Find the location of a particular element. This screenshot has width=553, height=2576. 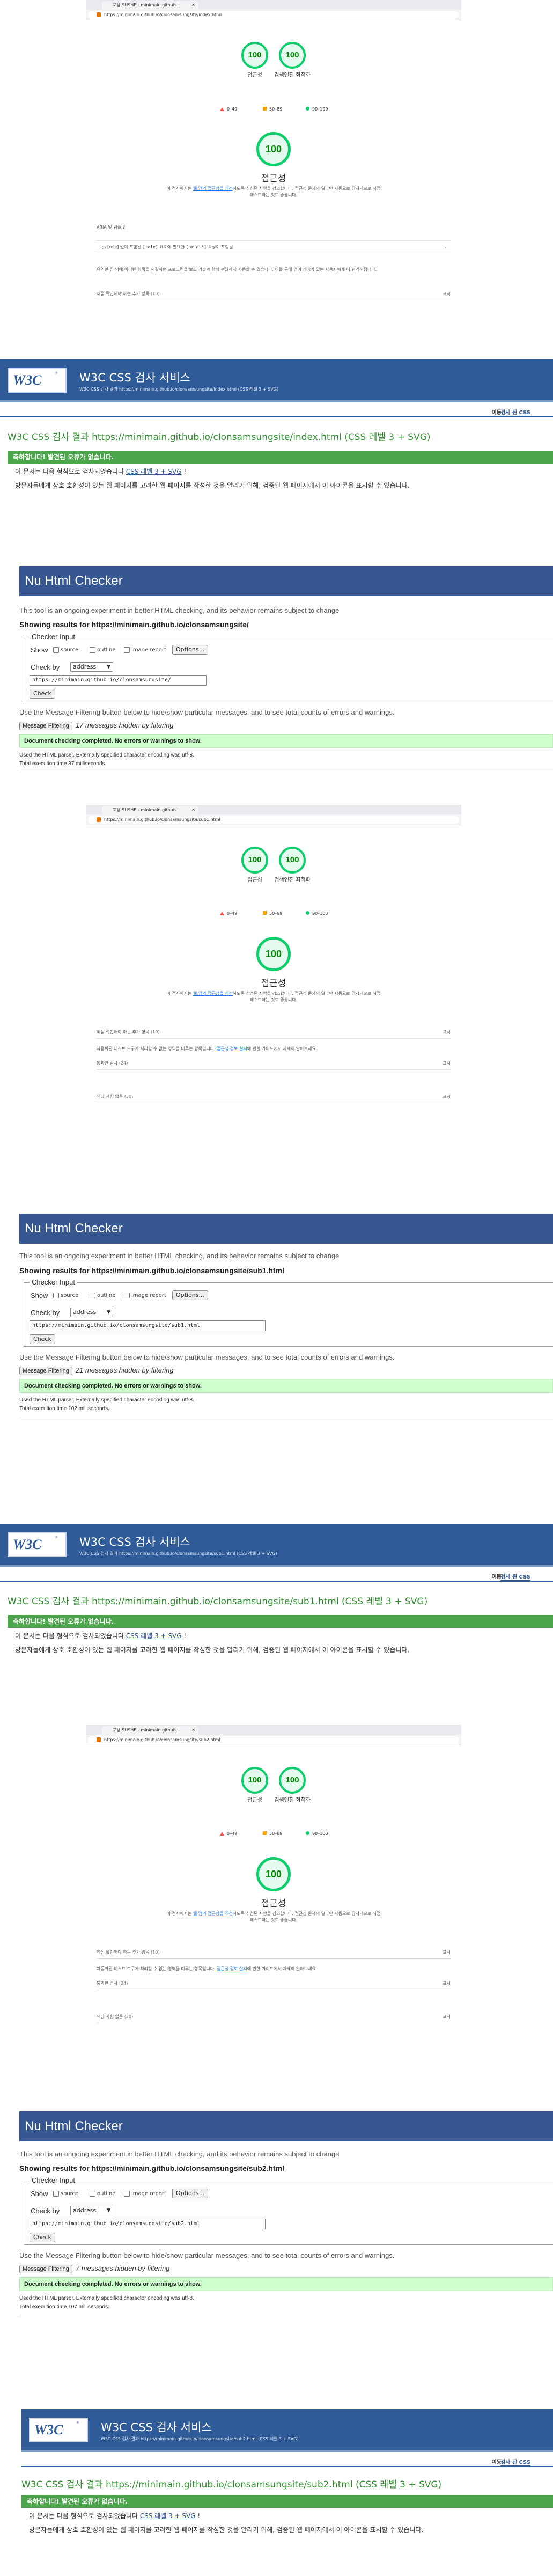

w3c-valid-line: 이 문서는 다음 형식으로 검사되었습니다 CSS 레벨 3 + SVG ! is located at coordinates (101, 471).